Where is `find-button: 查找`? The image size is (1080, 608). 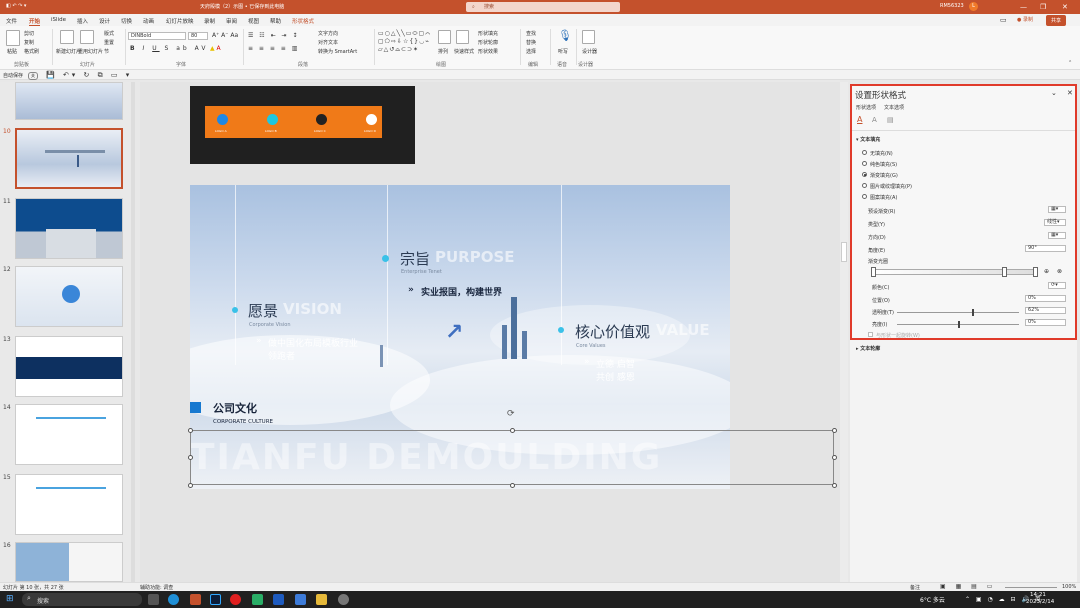
find-button: 查找 is located at coordinates (531, 33).